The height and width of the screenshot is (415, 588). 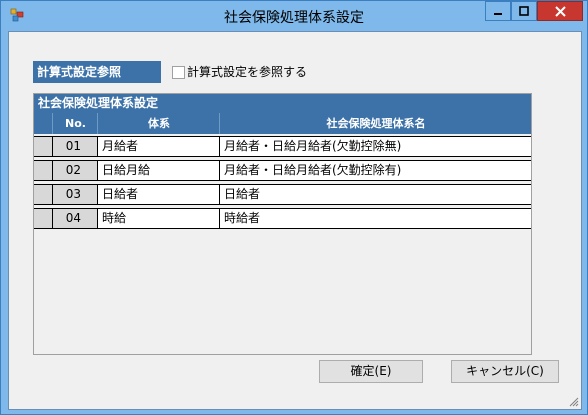 What do you see at coordinates (375, 194) in the screenshot?
I see `row-name: 日給者` at bounding box center [375, 194].